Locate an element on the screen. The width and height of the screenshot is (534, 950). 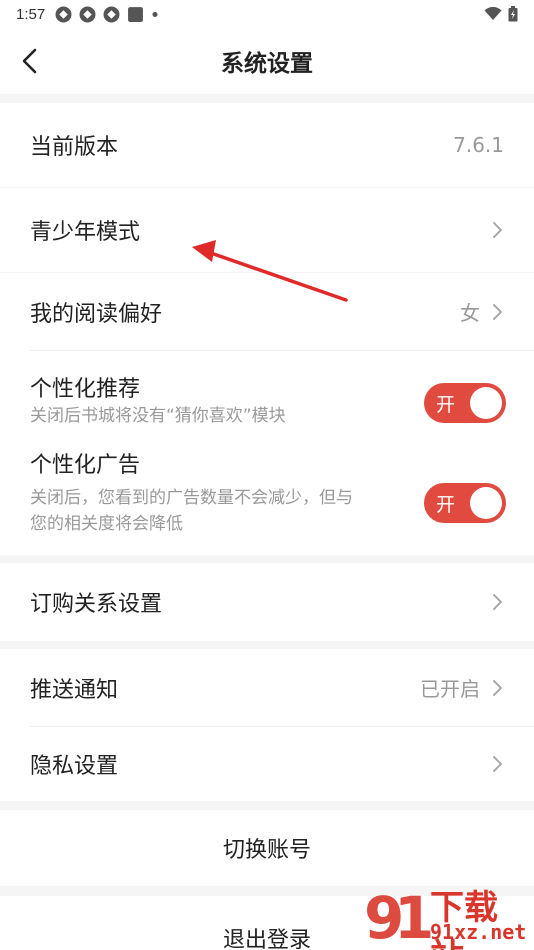
subscription-label: 订购关系设置 is located at coordinates (96, 604).